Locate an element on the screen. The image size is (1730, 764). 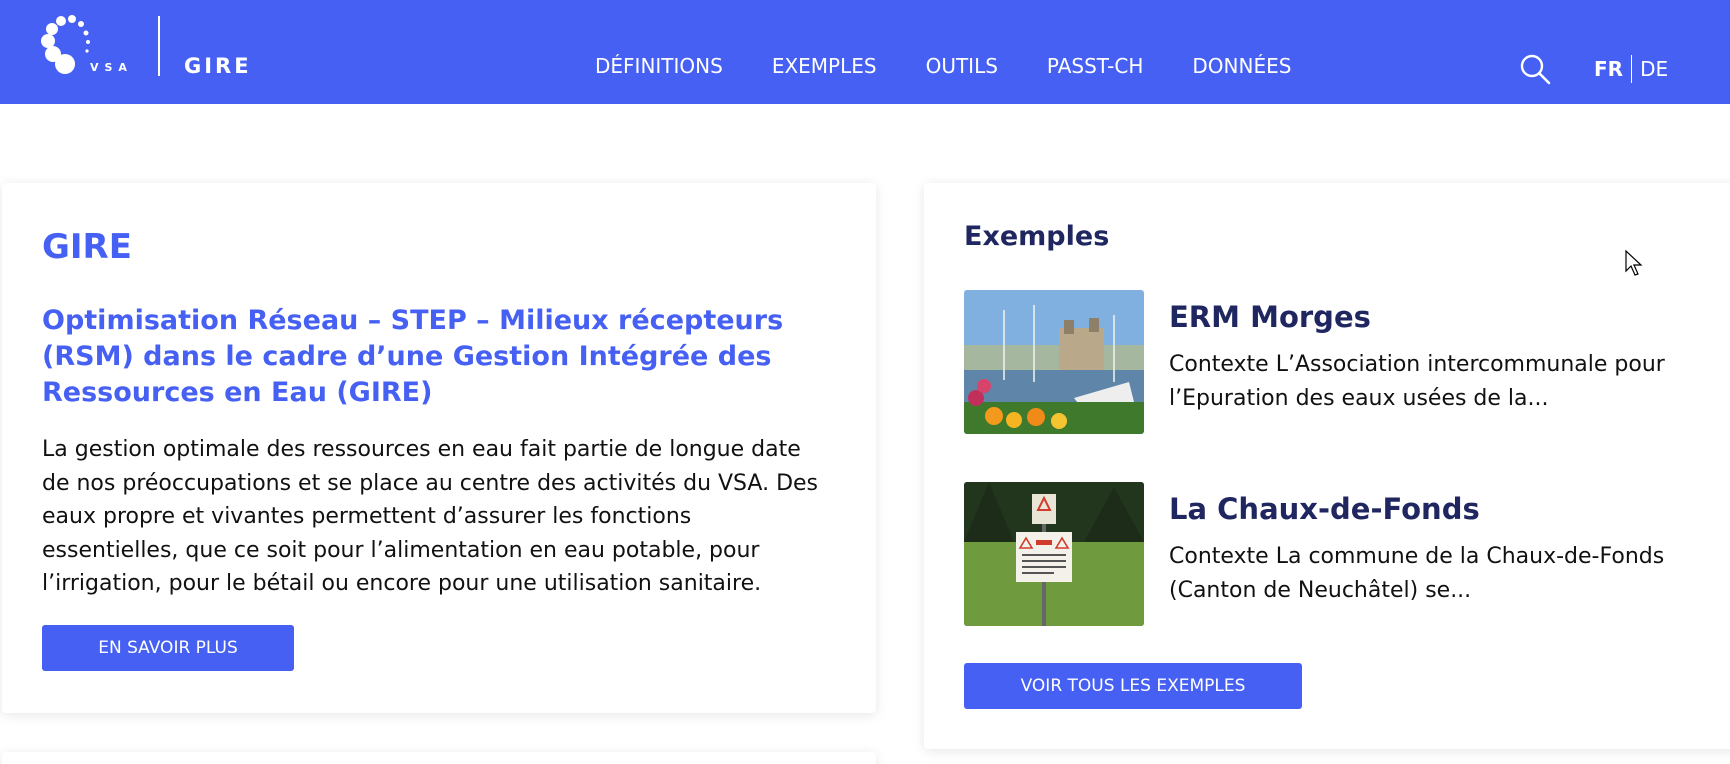
lang-divider is located at coordinates (1632, 69).